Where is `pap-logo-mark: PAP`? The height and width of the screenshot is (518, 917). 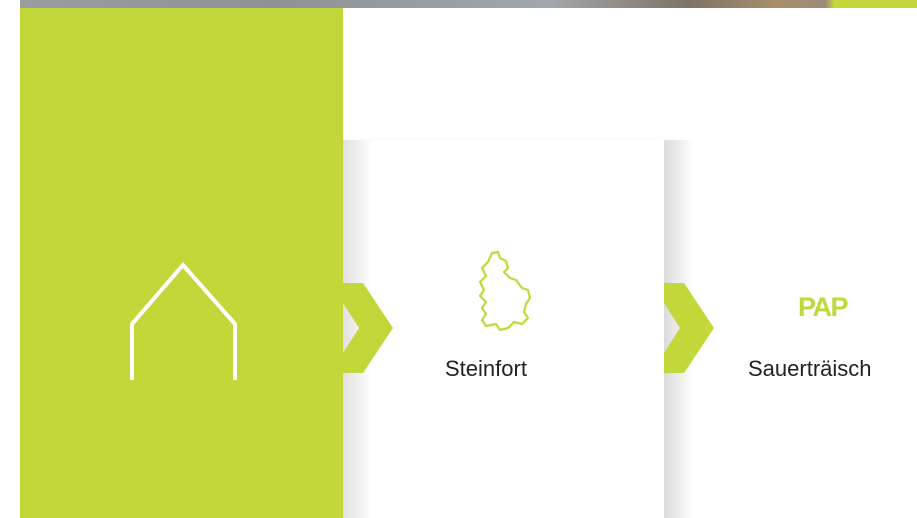 pap-logo-mark: PAP is located at coordinates (823, 307).